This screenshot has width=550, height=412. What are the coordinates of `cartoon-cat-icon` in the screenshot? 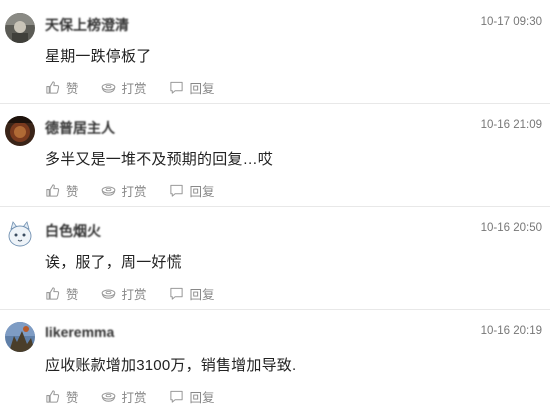 It's located at (20, 234).